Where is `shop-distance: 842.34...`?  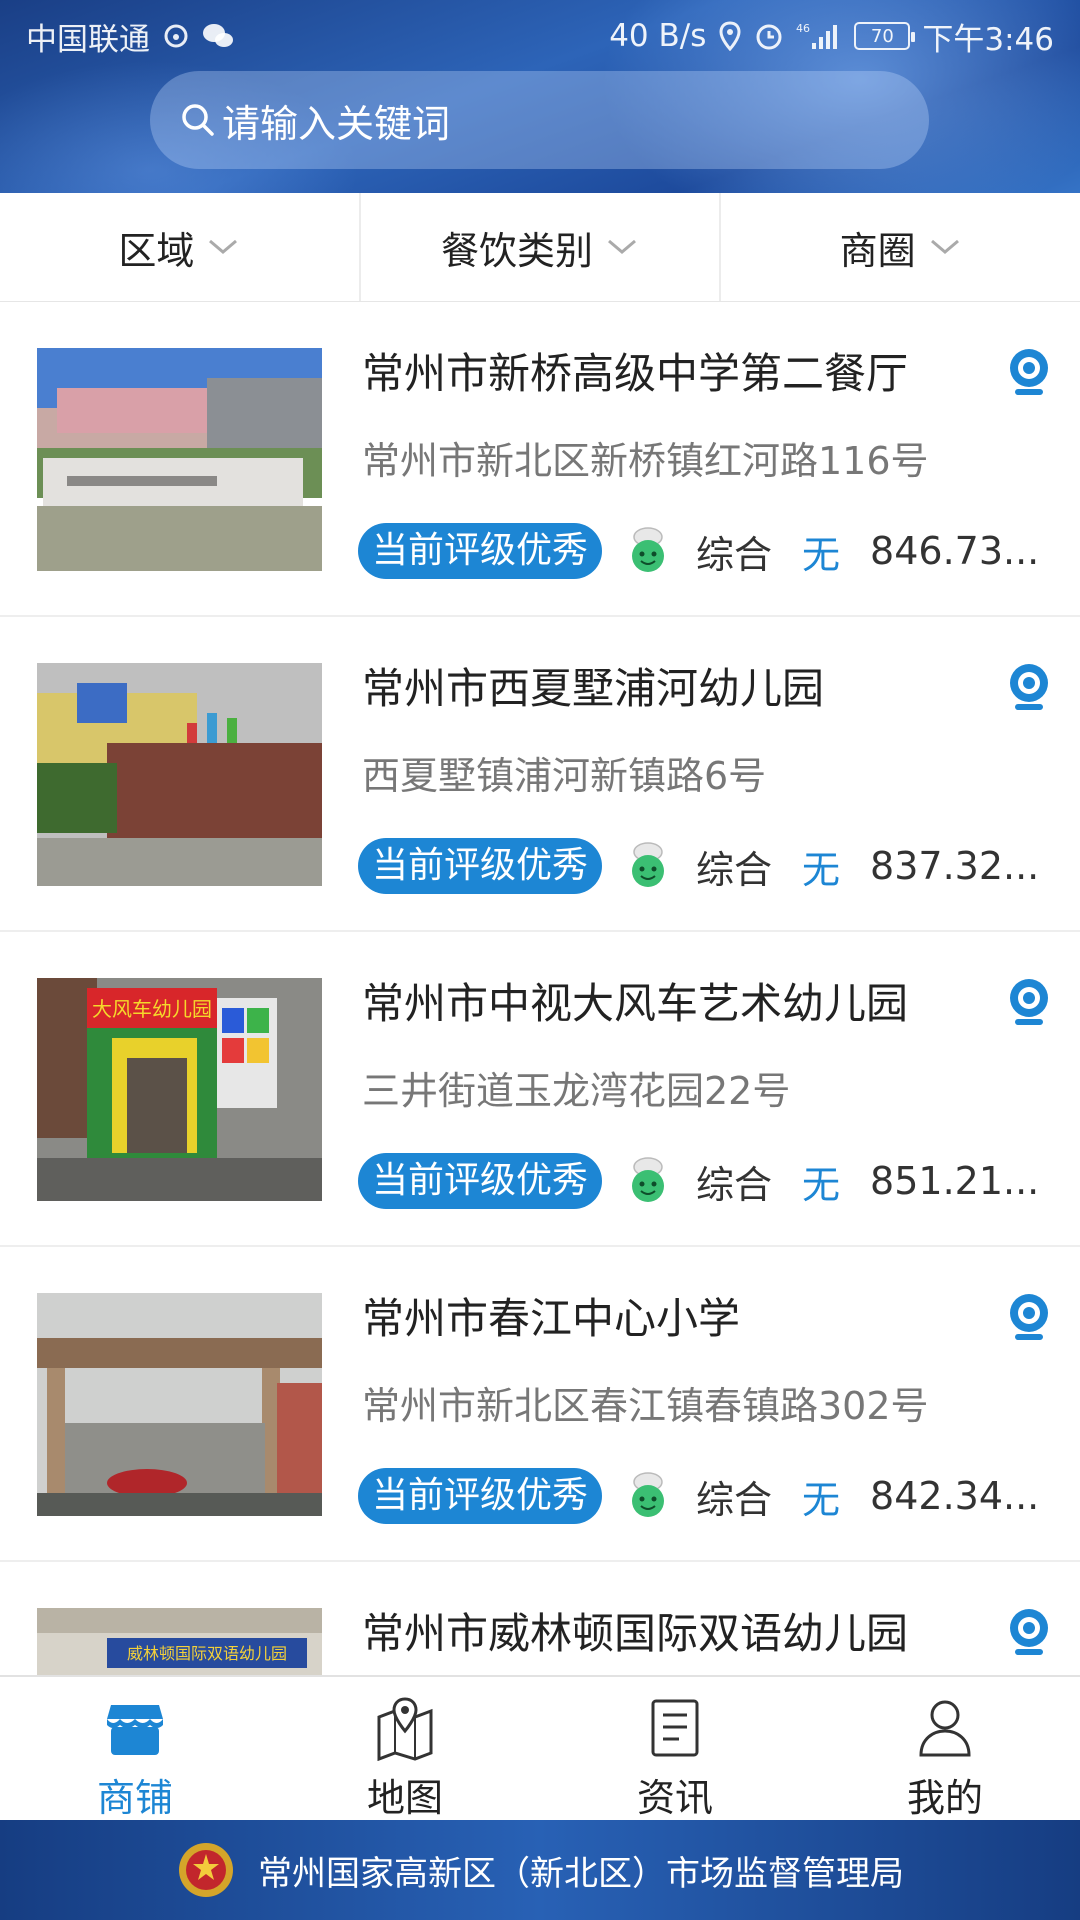 shop-distance: 842.34... is located at coordinates (955, 1496).